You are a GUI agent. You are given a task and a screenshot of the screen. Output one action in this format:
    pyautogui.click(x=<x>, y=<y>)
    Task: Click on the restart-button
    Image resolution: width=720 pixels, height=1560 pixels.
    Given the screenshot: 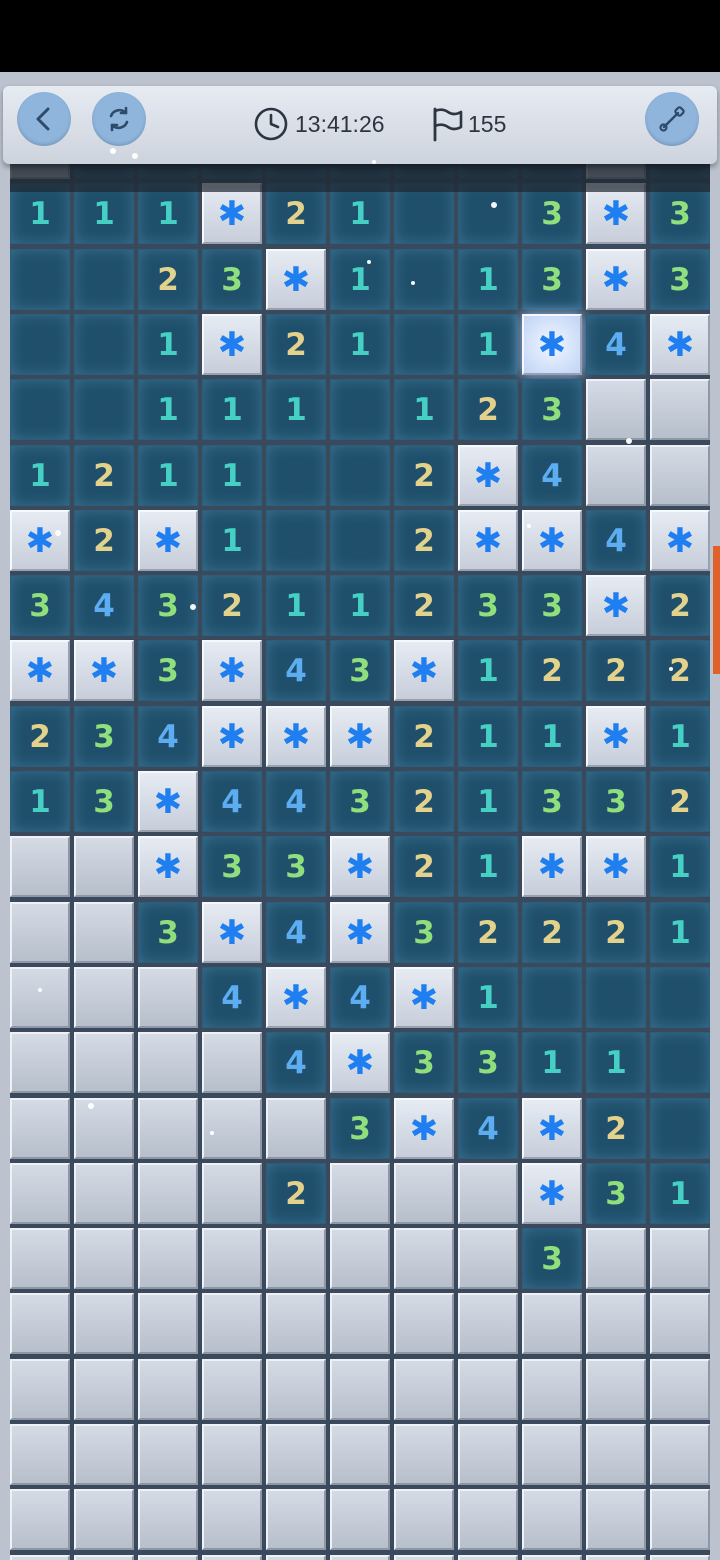 What is the action you would take?
    pyautogui.click(x=119, y=119)
    